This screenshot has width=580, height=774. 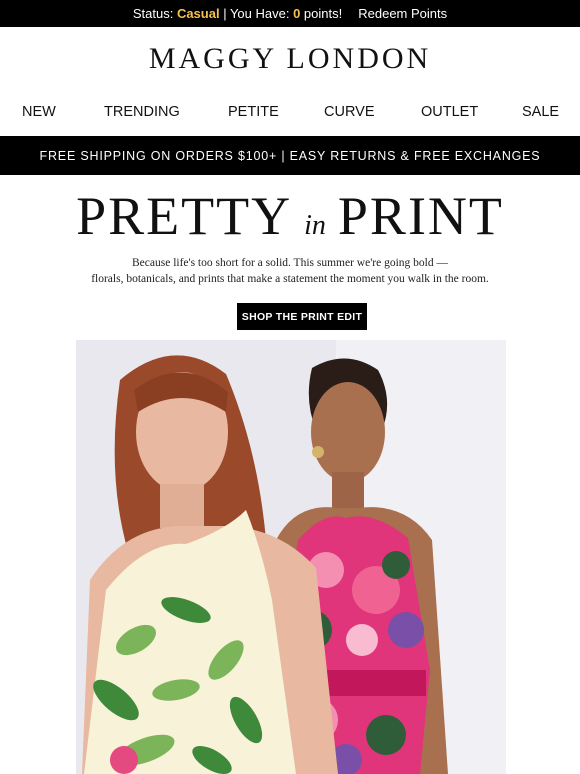 I want to click on nav-item-curve: CURVE, so click(x=349, y=112).